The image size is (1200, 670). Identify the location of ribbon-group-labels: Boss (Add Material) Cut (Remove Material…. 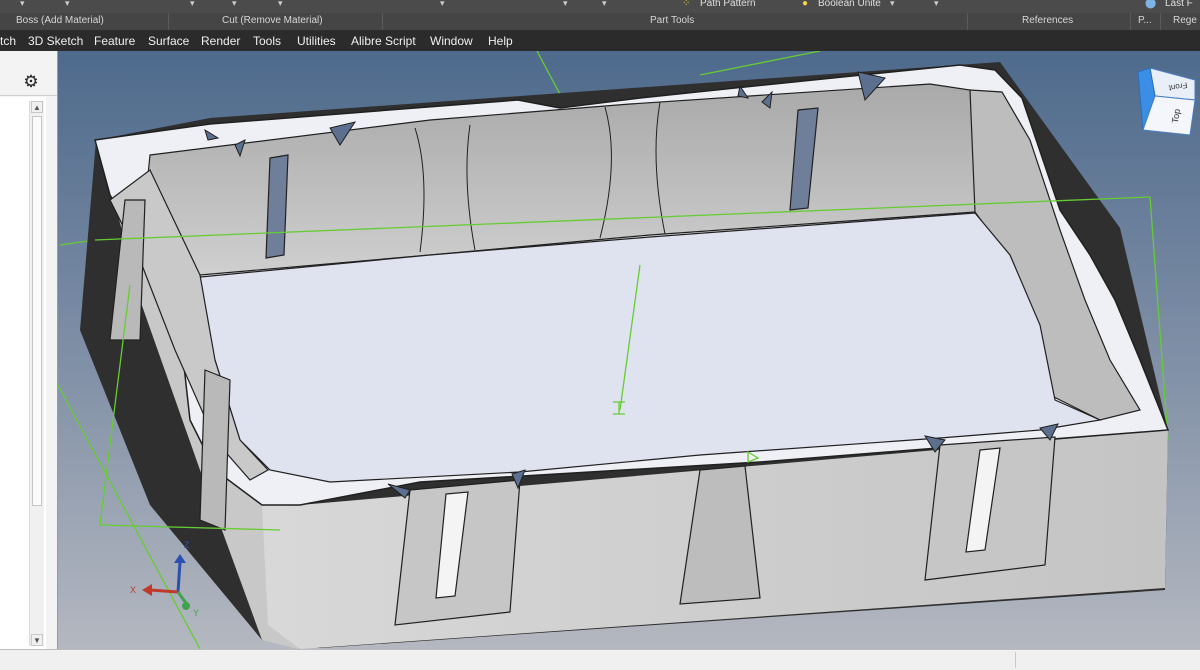
(600, 22).